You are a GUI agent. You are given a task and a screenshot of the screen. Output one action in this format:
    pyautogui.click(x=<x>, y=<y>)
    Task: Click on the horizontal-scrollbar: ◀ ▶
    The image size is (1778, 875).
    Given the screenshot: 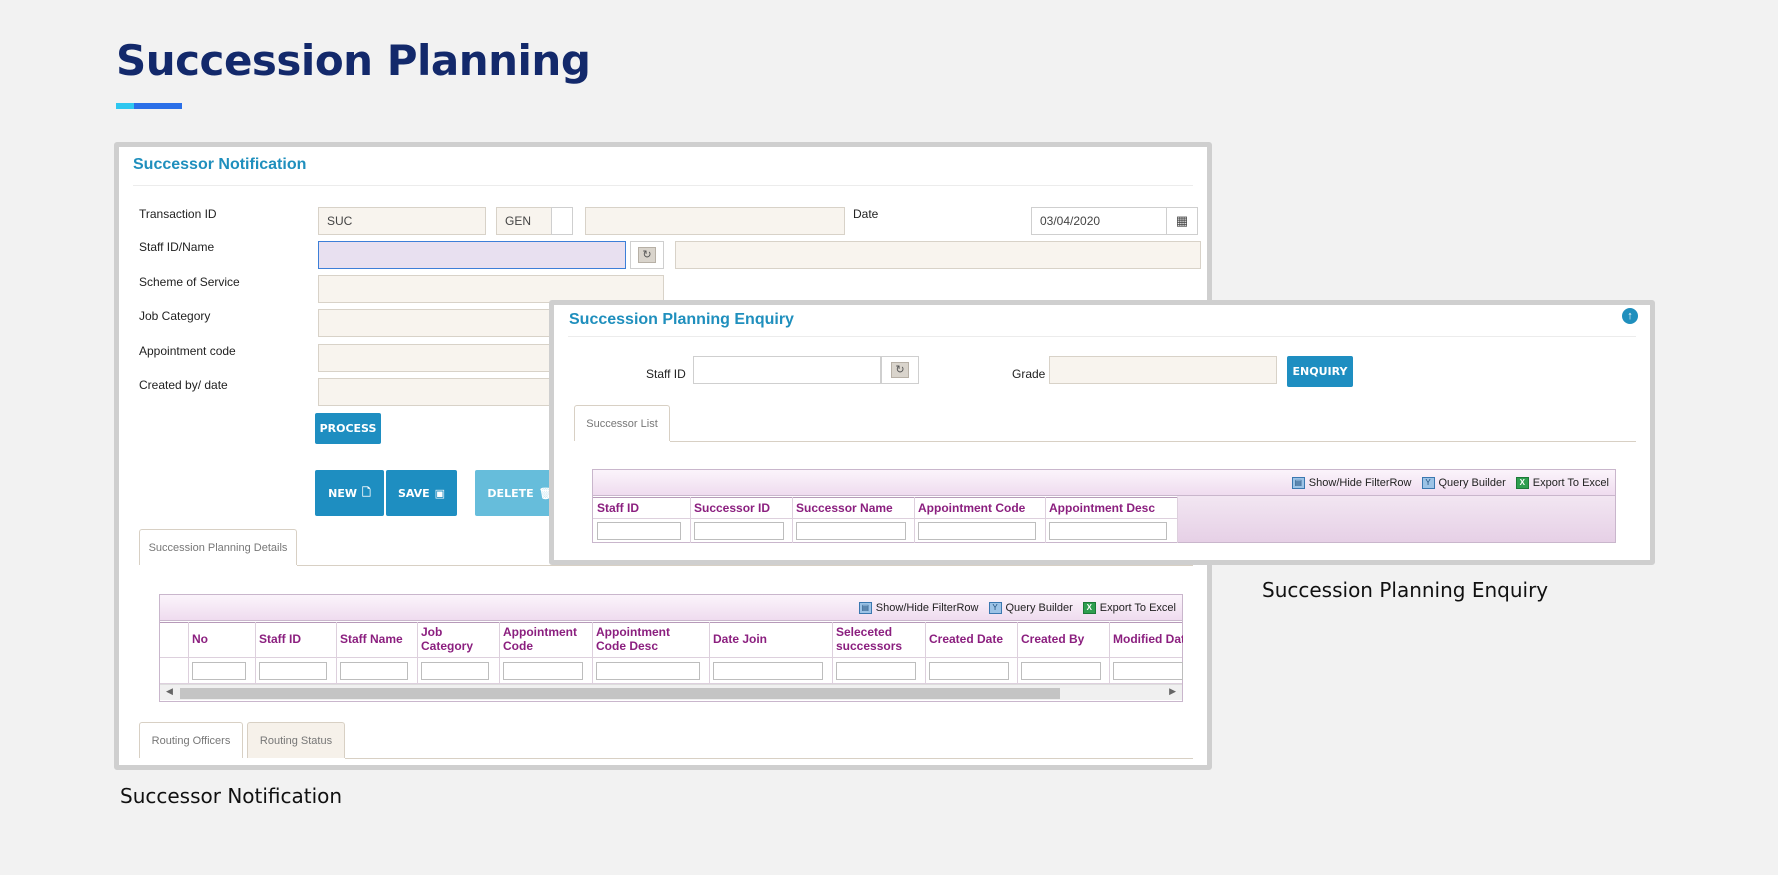 What is the action you would take?
    pyautogui.click(x=671, y=692)
    